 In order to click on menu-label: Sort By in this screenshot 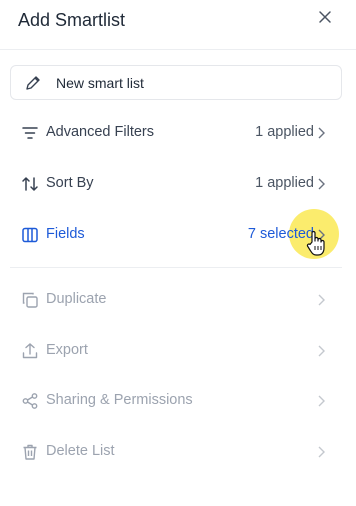, I will do `click(70, 183)`.